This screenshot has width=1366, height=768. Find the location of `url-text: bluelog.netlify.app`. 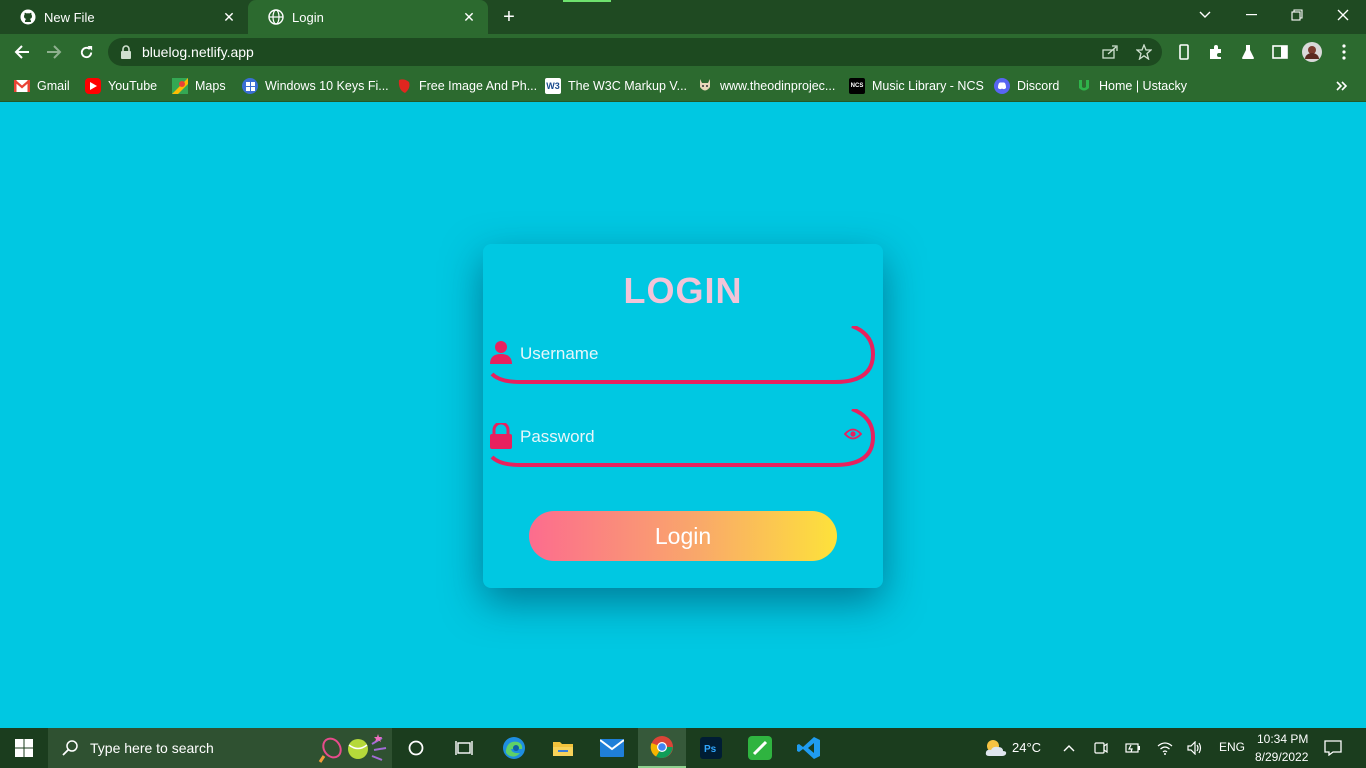

url-text: bluelog.netlify.app is located at coordinates (198, 52).